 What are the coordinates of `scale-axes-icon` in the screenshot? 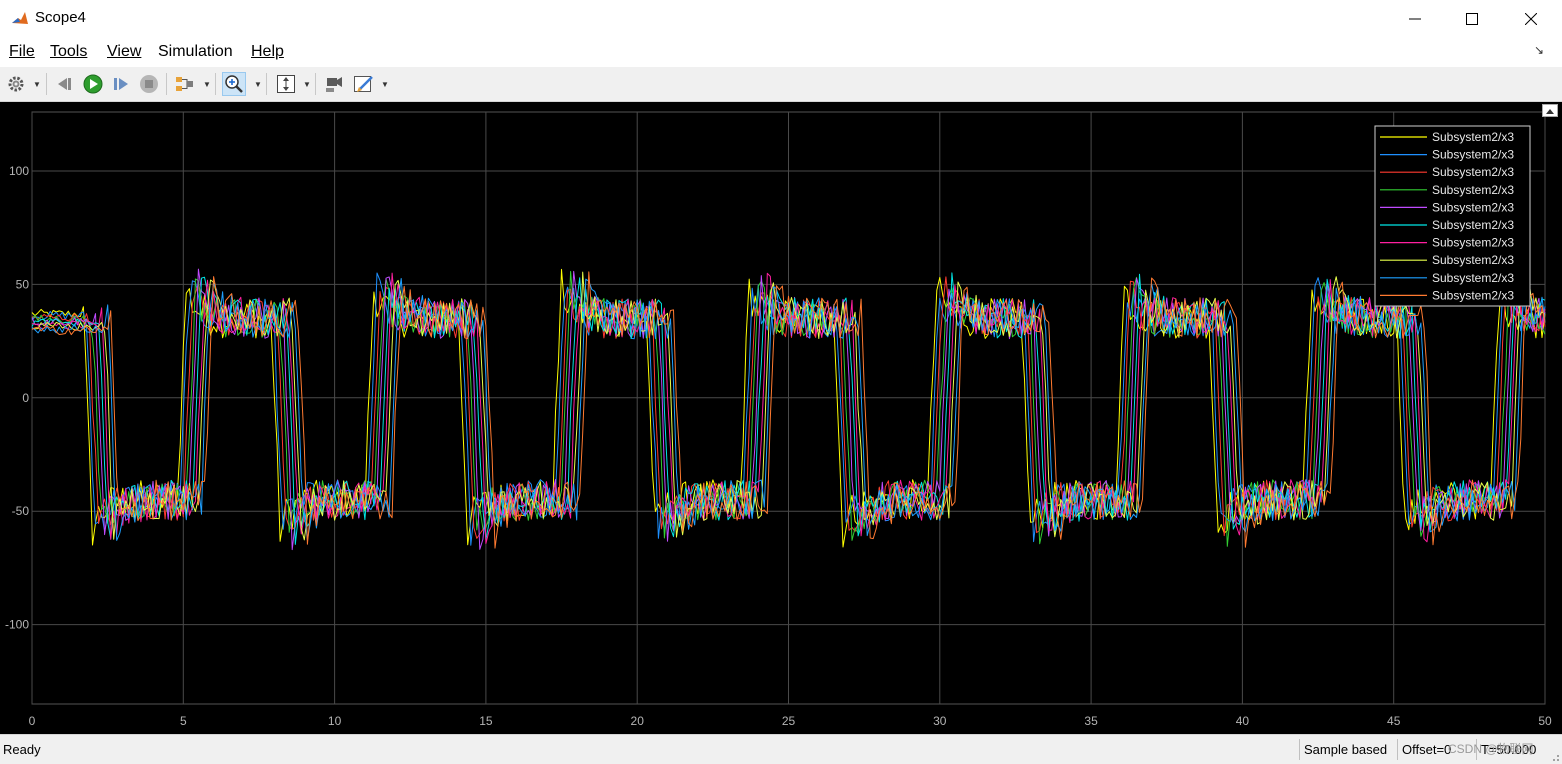 It's located at (286, 84).